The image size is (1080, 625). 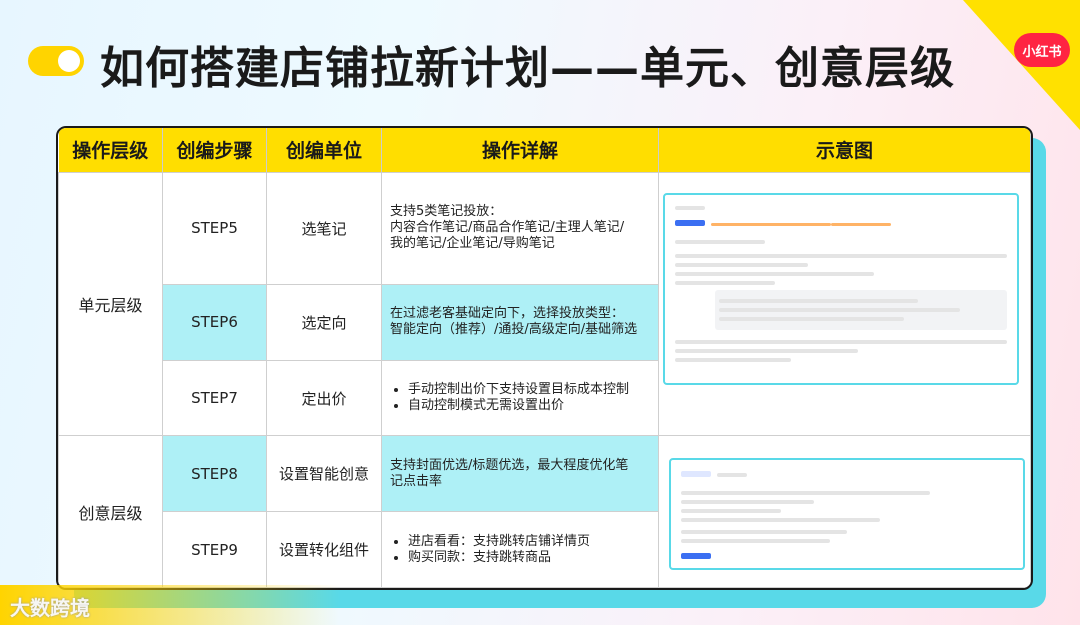 What do you see at coordinates (324, 228) in the screenshot?
I see `unit-cell: 选笔记` at bounding box center [324, 228].